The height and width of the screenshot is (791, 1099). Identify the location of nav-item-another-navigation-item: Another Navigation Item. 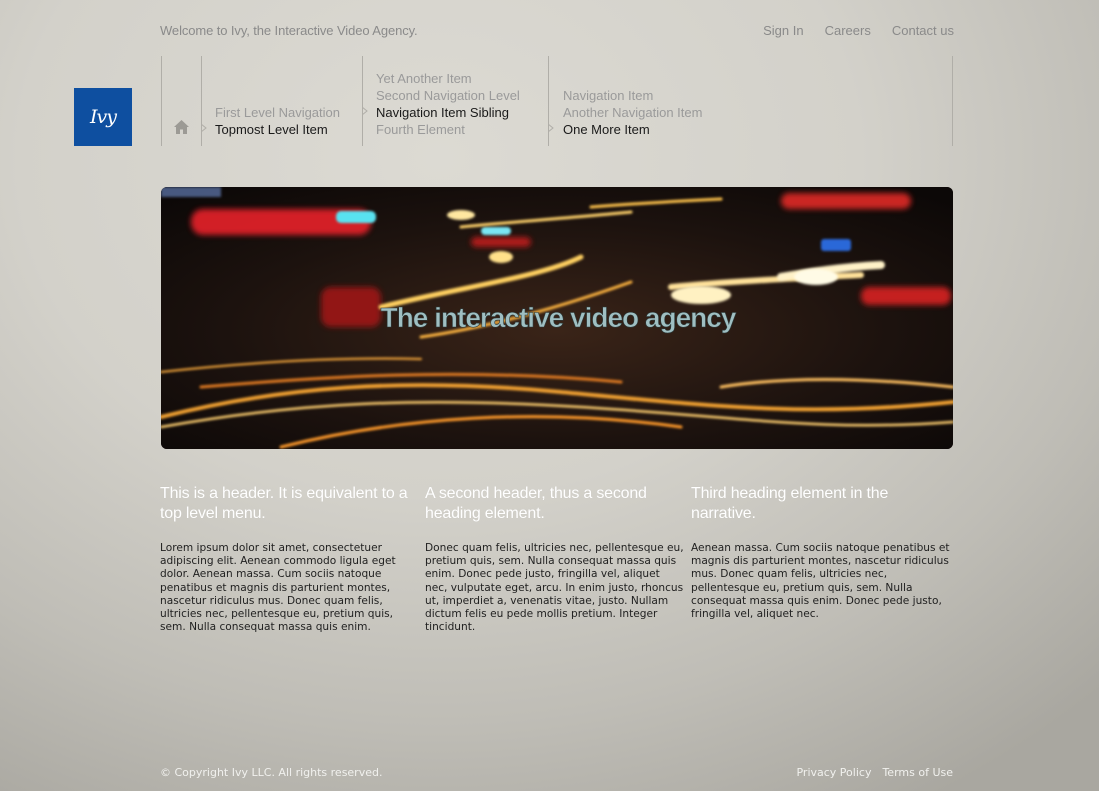
(632, 112).